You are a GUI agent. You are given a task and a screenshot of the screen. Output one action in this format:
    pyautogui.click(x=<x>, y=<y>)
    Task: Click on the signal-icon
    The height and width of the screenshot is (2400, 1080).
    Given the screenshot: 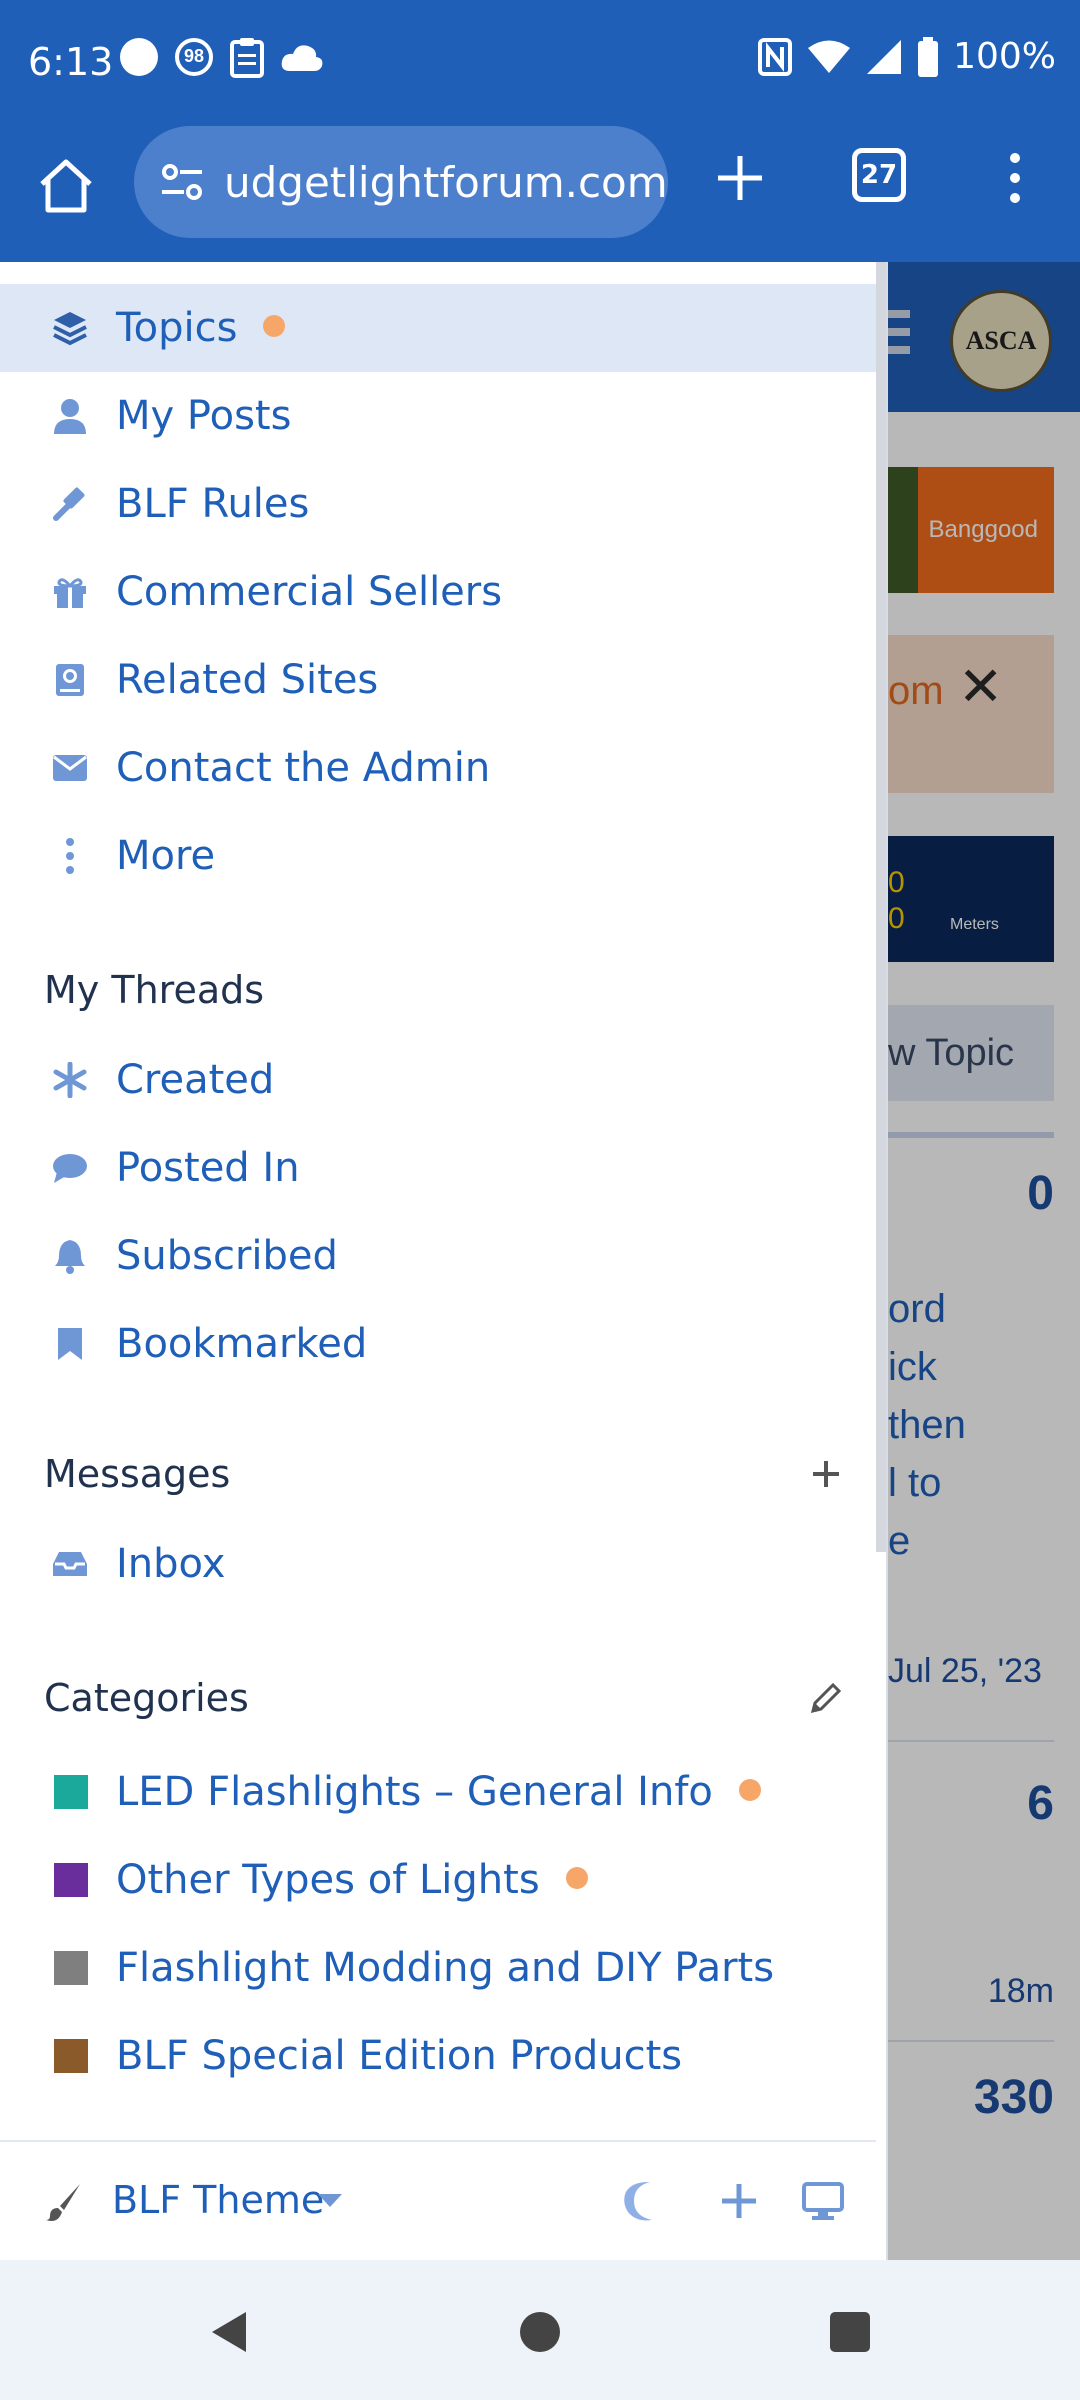 What is the action you would take?
    pyautogui.click(x=884, y=56)
    